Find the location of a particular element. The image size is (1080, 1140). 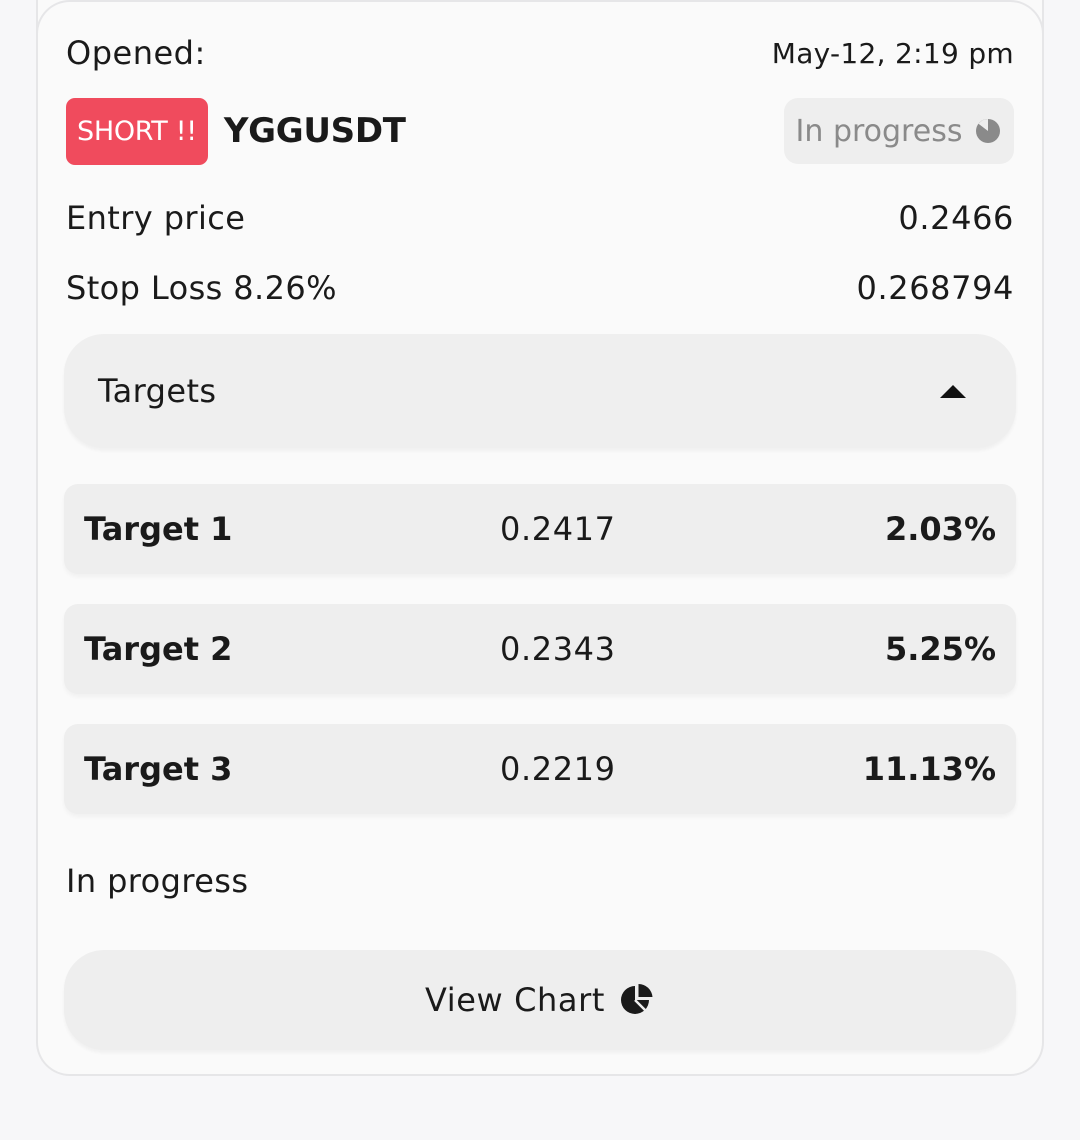

pie-progress-icon is located at coordinates (988, 131).